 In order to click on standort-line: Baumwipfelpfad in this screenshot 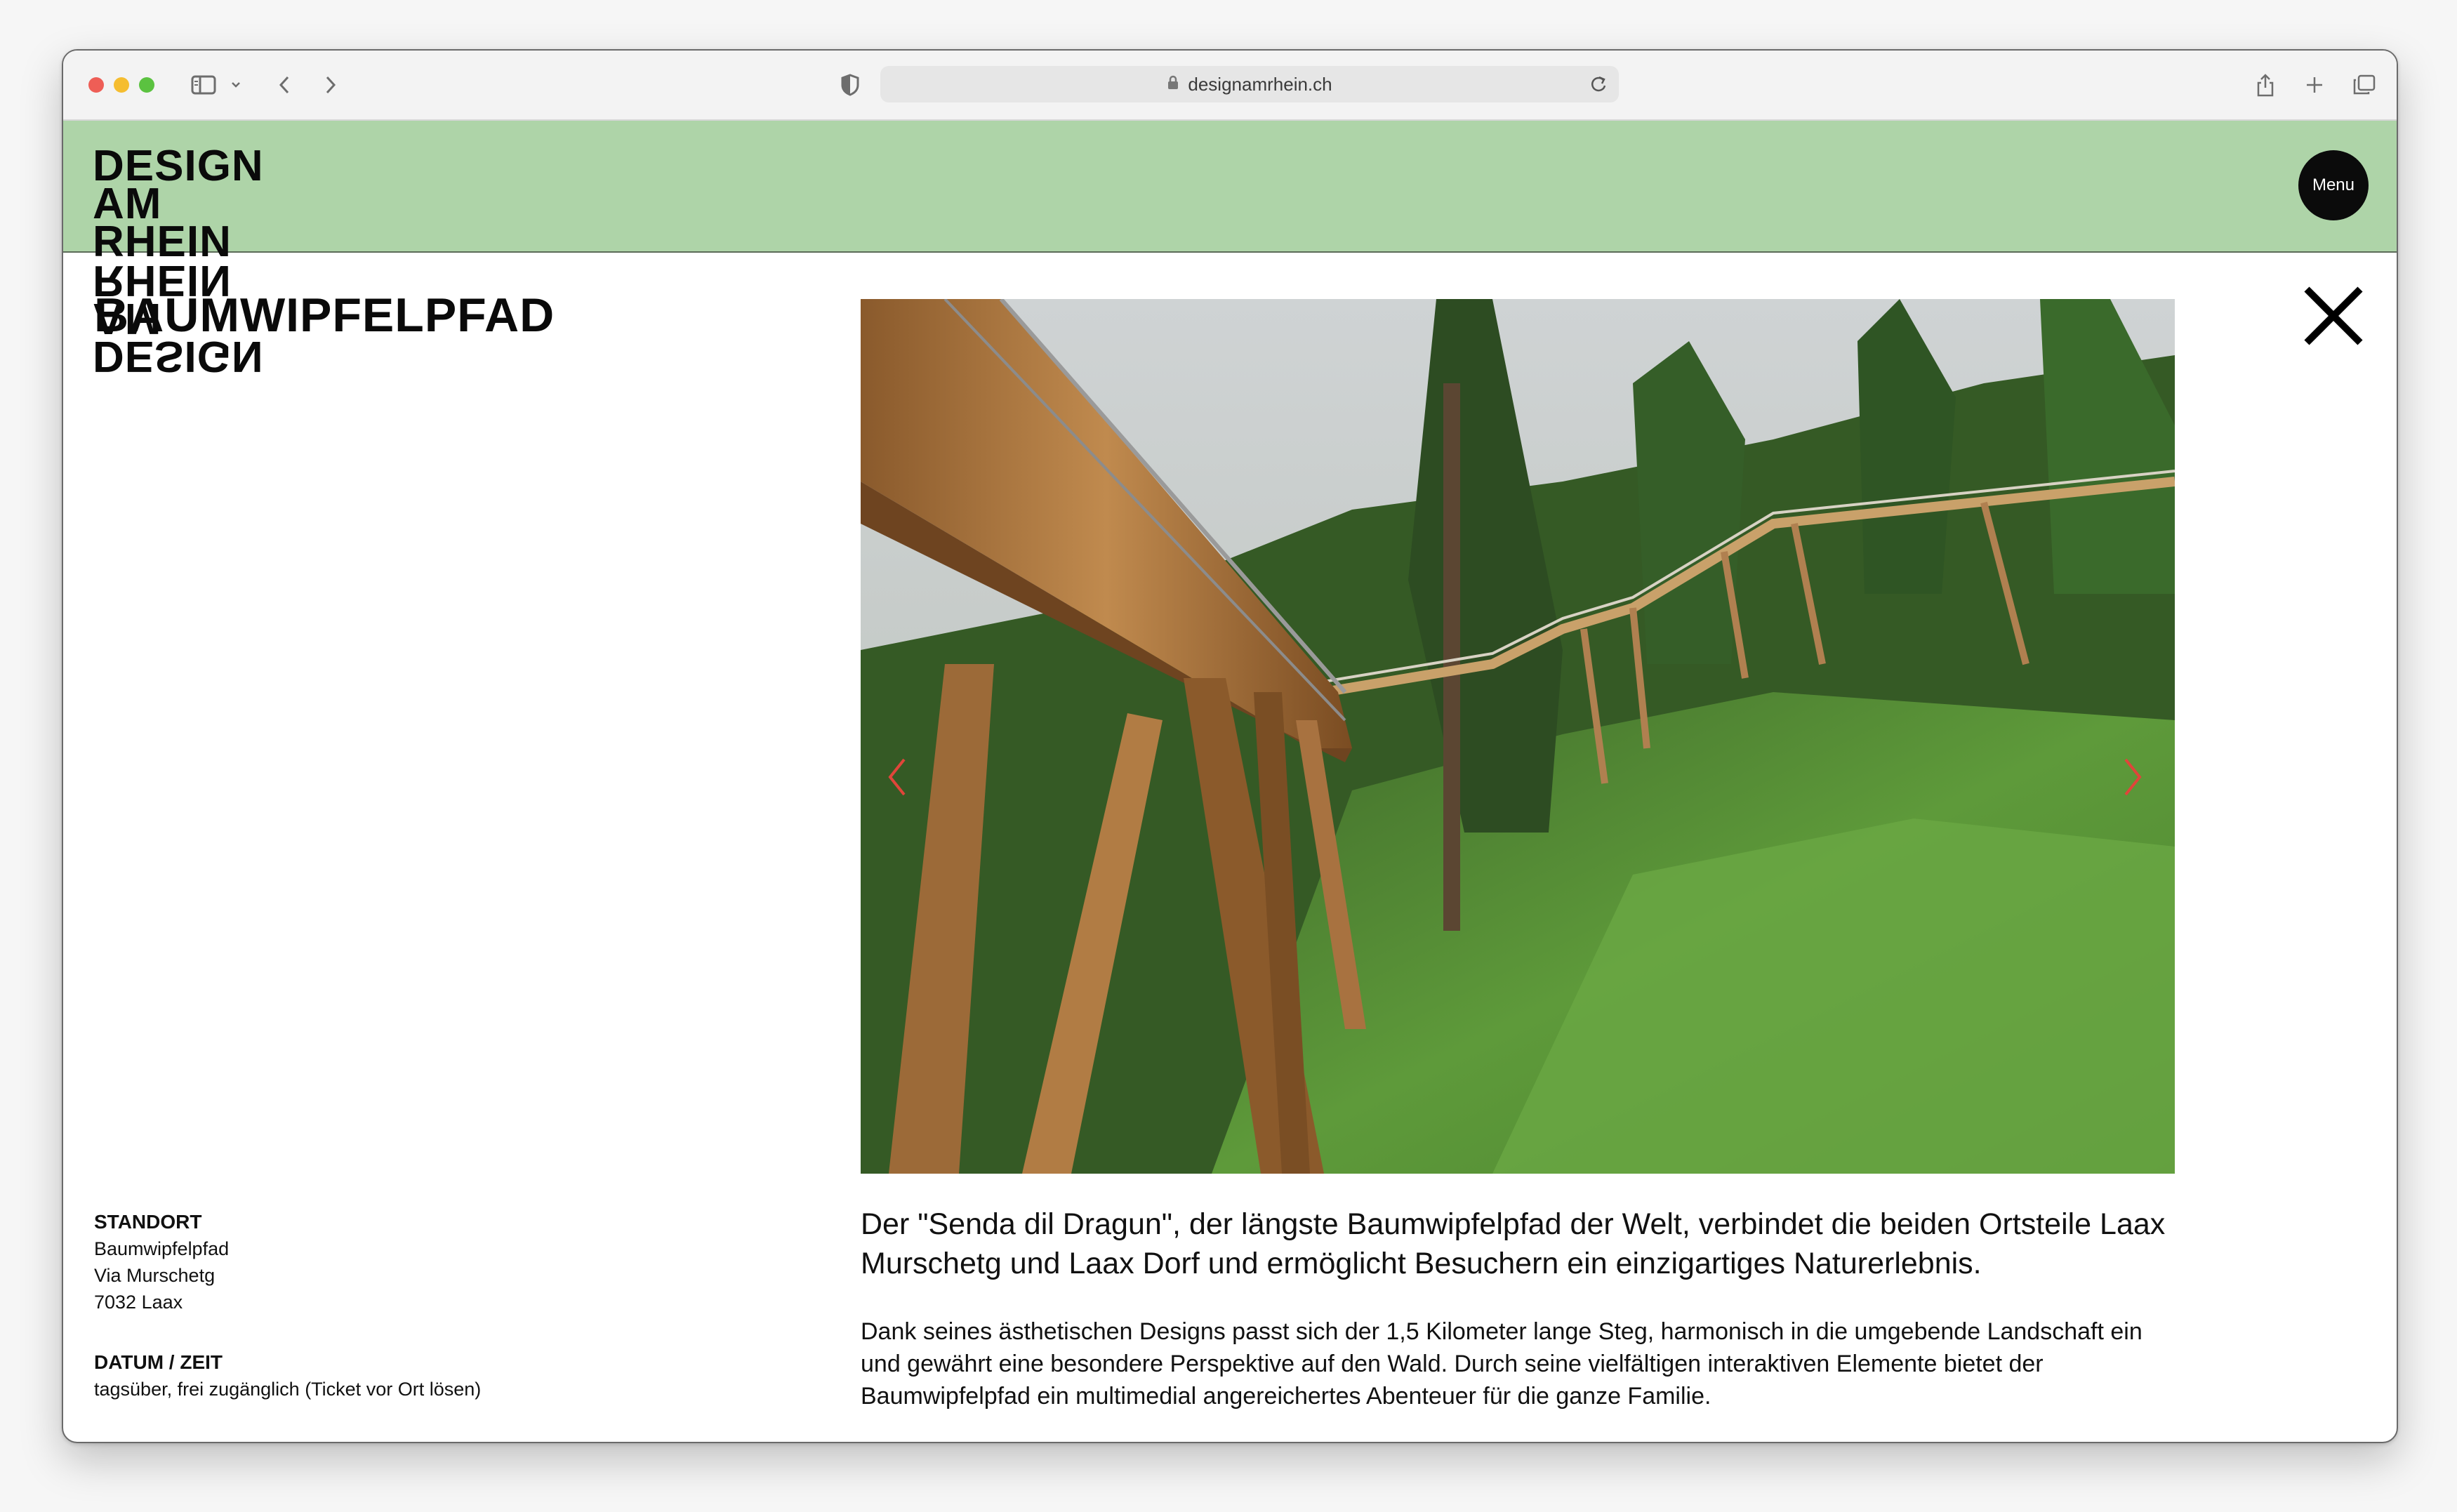, I will do `click(162, 1248)`.